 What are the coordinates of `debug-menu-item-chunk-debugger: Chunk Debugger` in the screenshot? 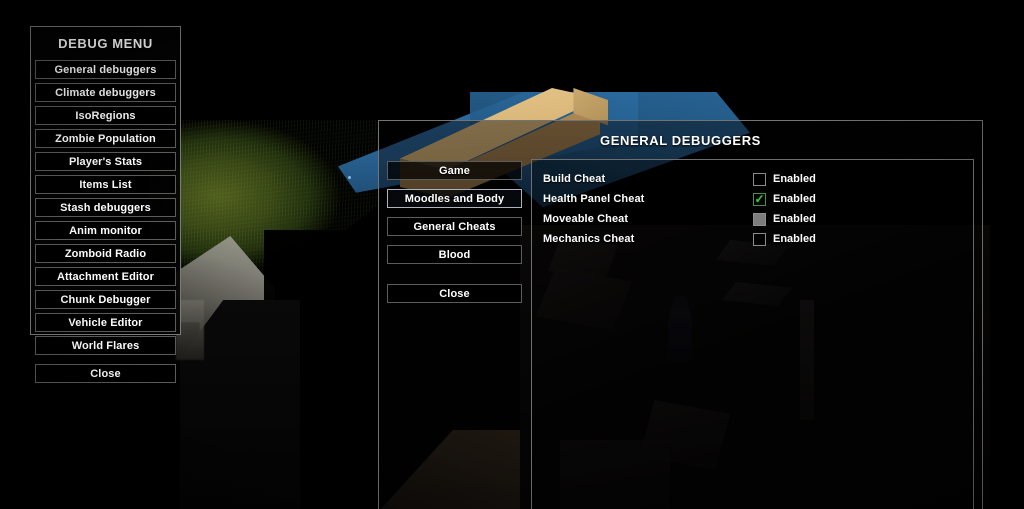 It's located at (105, 299).